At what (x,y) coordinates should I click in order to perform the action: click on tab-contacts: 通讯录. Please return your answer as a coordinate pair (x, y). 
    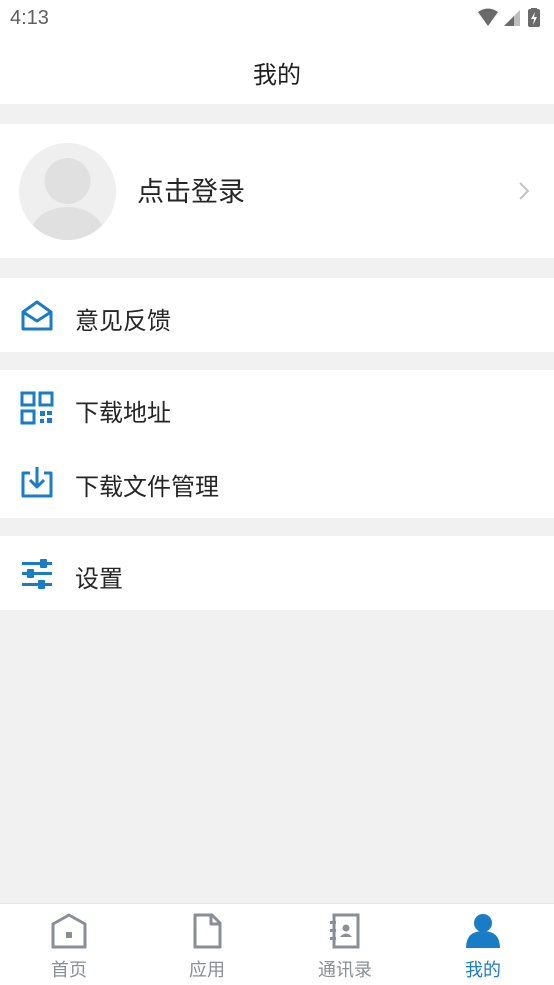
    Looking at the image, I should click on (345, 944).